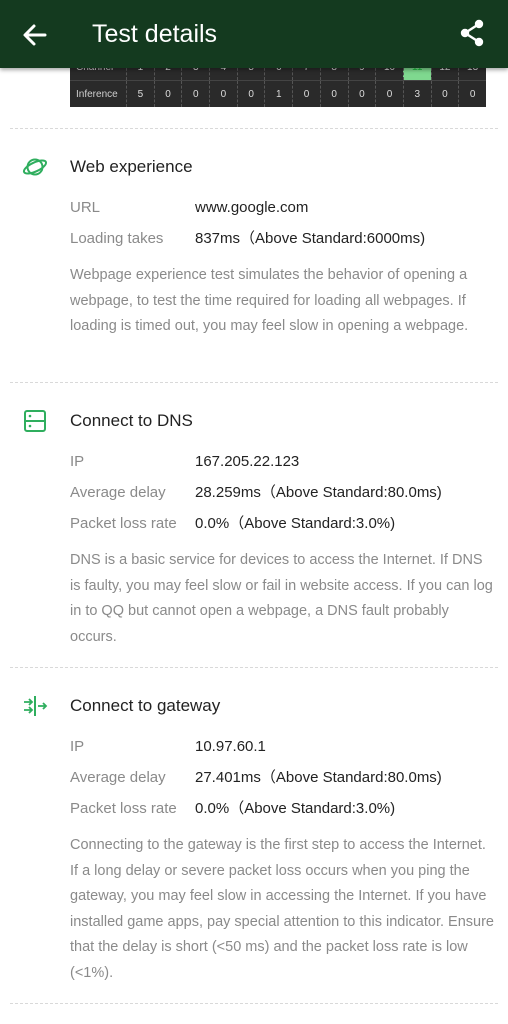 The image size is (508, 1024). What do you see at coordinates (123, 523) in the screenshot?
I see `dns-loss-label: Packet loss rate` at bounding box center [123, 523].